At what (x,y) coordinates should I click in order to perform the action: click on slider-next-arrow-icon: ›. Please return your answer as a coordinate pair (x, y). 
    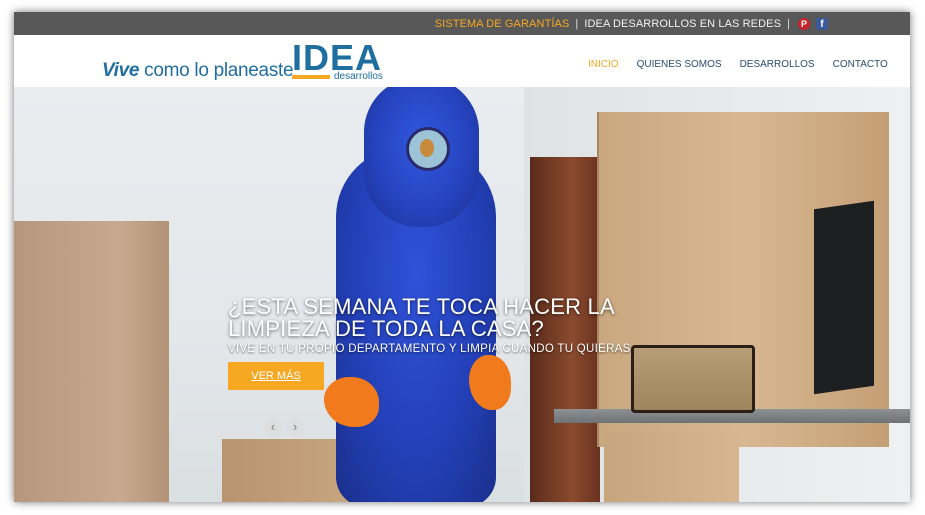
    Looking at the image, I should click on (295, 427).